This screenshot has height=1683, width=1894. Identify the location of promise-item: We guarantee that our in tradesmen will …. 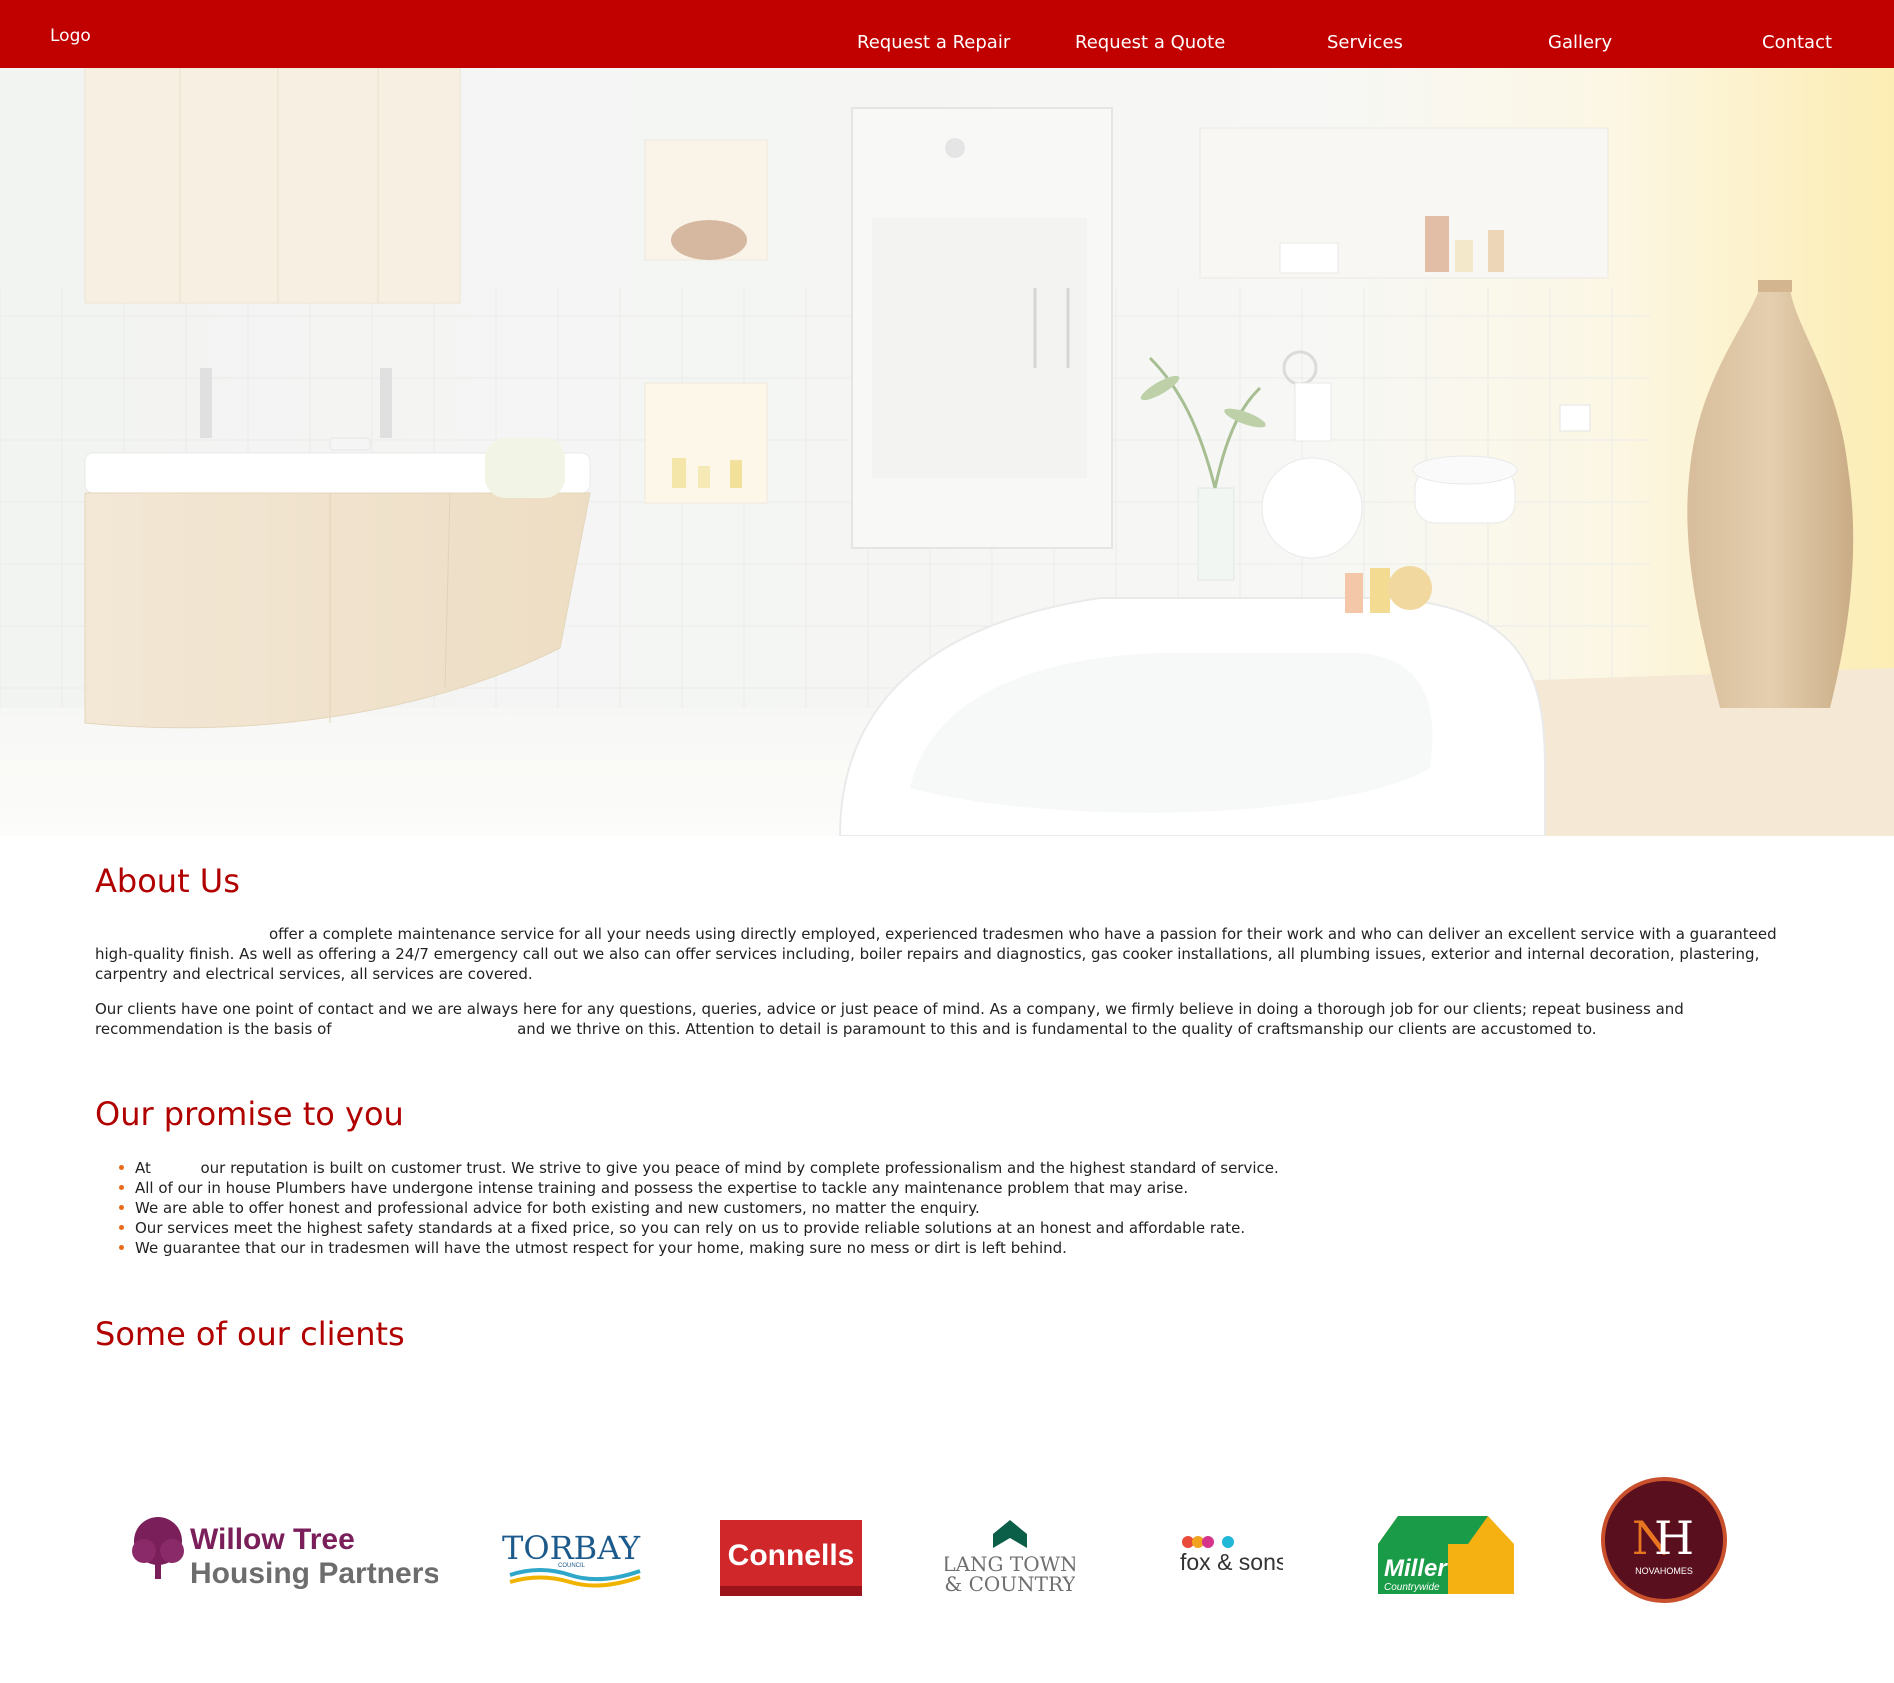
(867, 1248).